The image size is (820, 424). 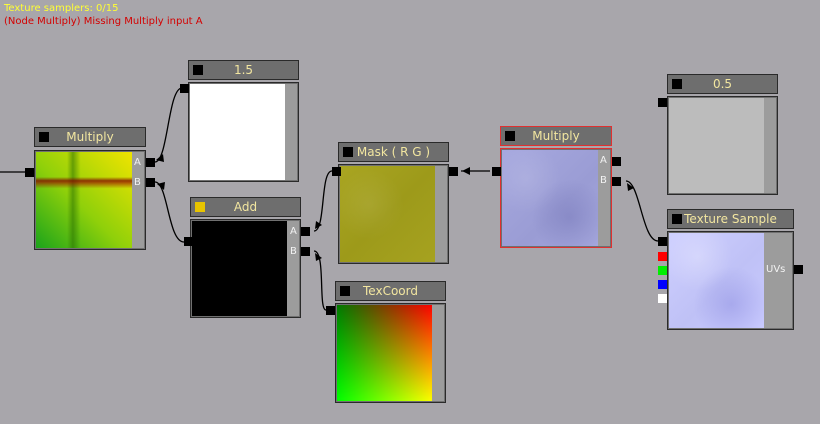 I want to click on node-titlebar: Texture Sample, so click(x=730, y=219).